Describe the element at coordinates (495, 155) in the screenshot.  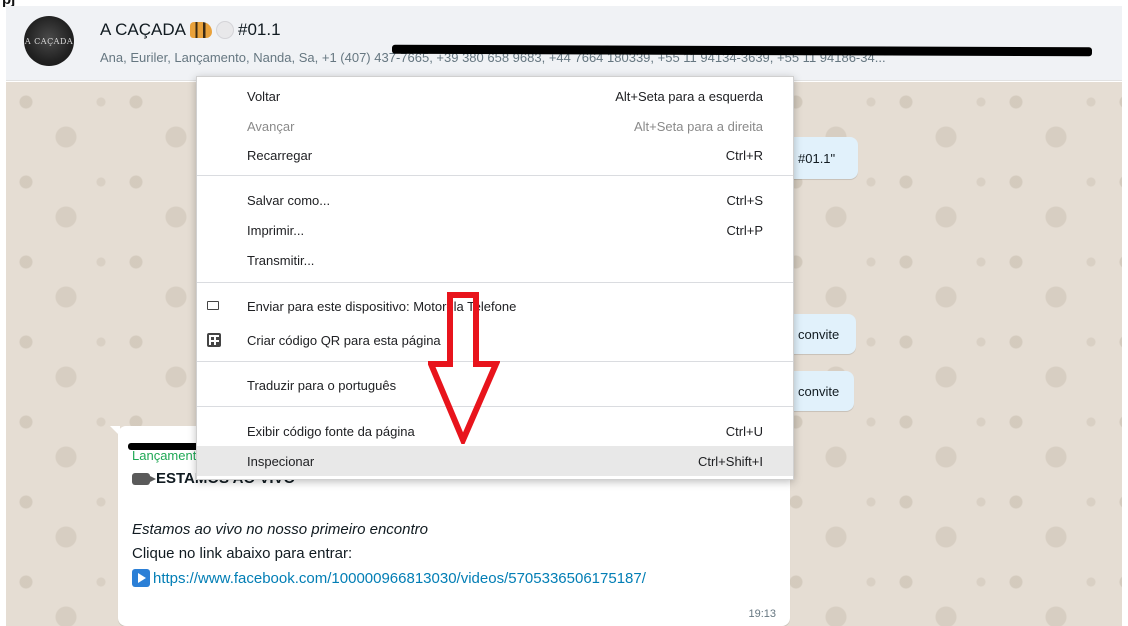
I see `menu-item-reload: Recarregar Ctrl+R` at that location.